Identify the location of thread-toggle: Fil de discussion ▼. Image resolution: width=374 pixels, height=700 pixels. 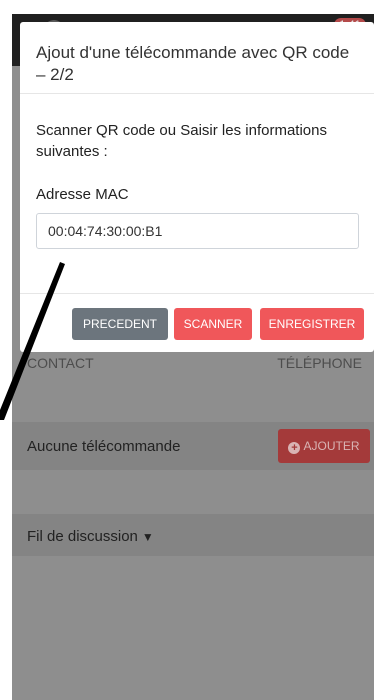
(90, 536).